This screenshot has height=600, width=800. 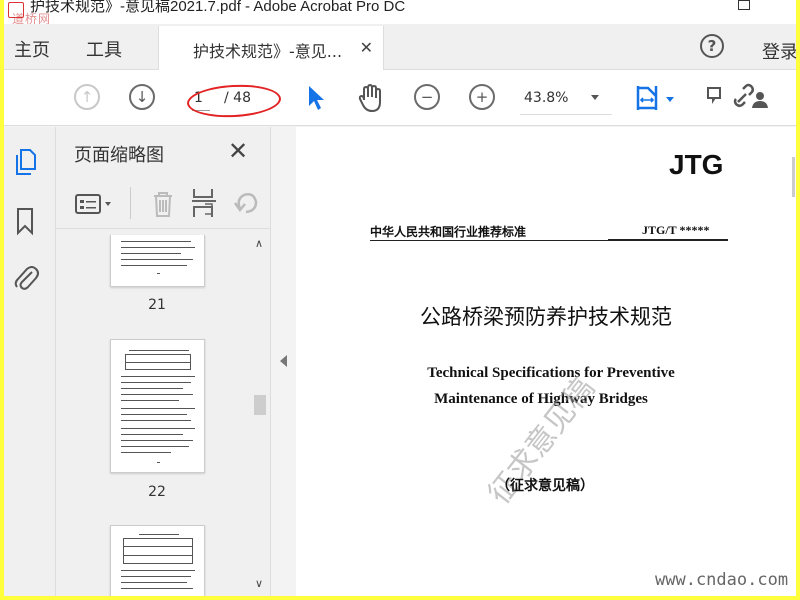 What do you see at coordinates (595, 97) in the screenshot?
I see `zoom-dropdown-arrow-icon` at bounding box center [595, 97].